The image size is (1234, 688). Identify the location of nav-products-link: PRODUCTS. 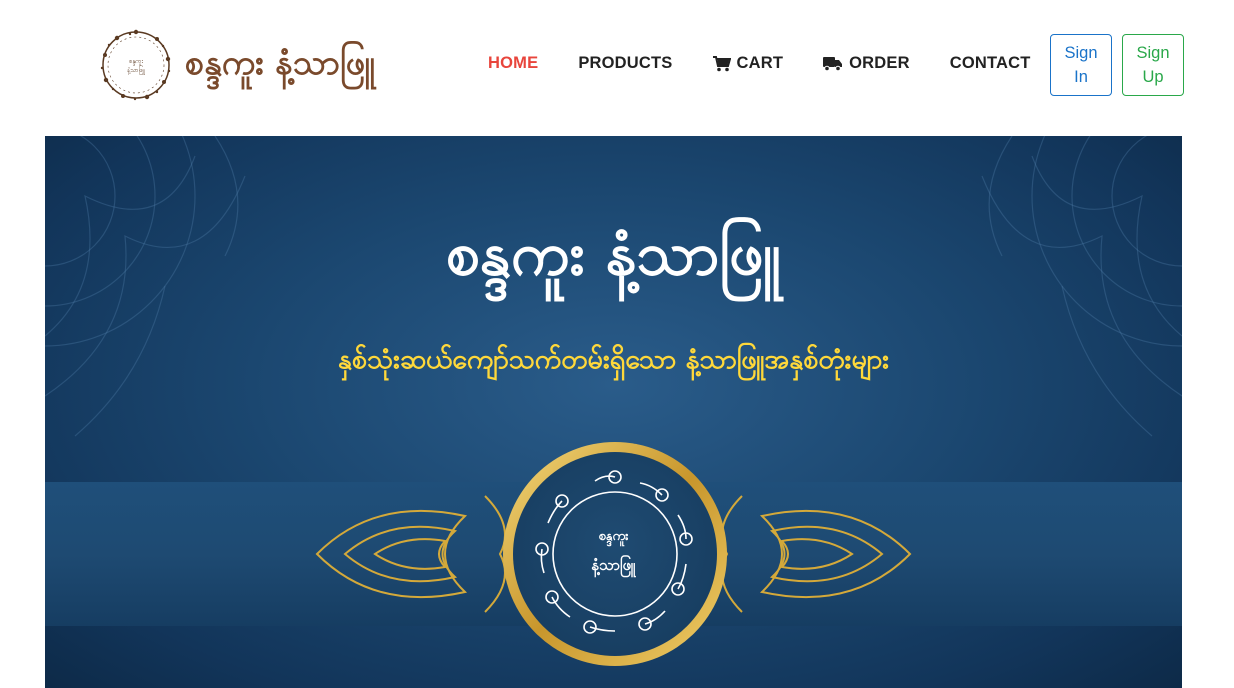
(625, 63).